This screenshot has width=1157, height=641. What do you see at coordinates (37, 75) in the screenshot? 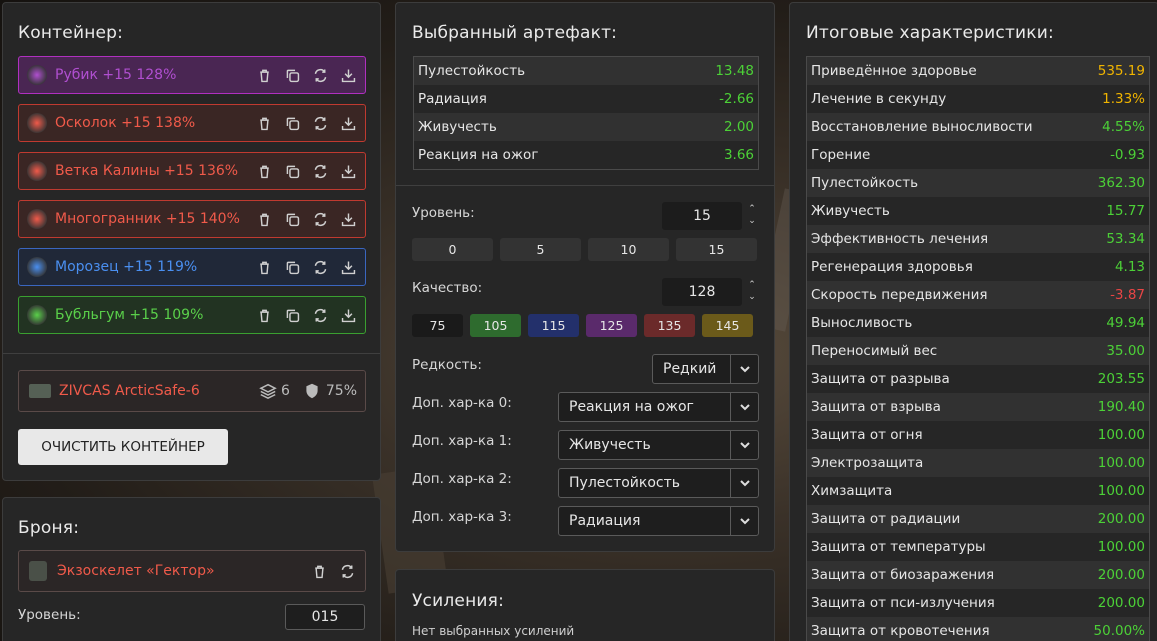
I see `cube-icon` at bounding box center [37, 75].